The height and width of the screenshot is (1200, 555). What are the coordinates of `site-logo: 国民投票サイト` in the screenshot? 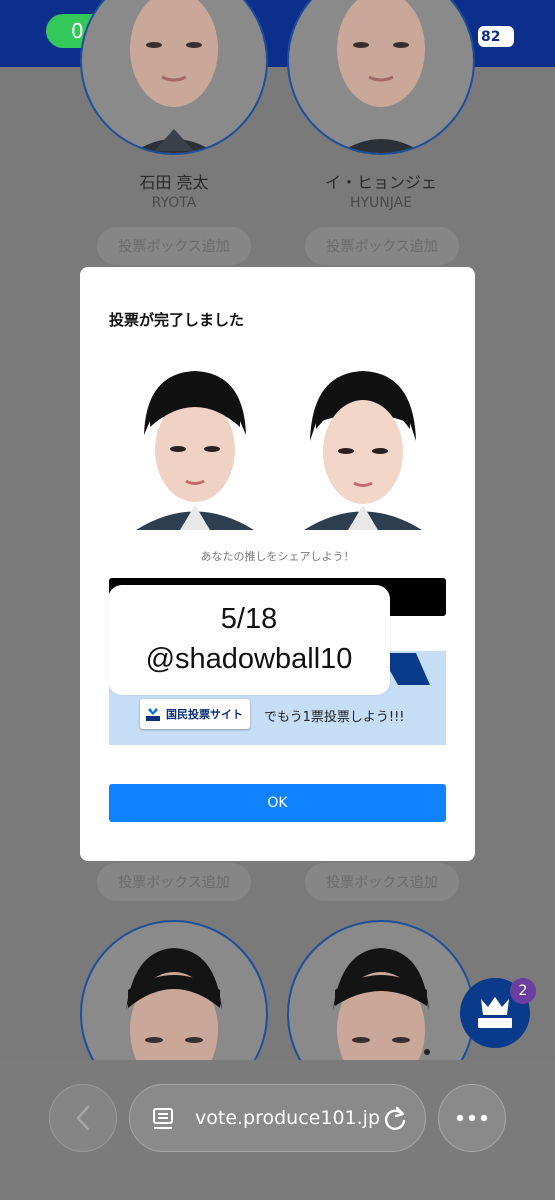 It's located at (195, 714).